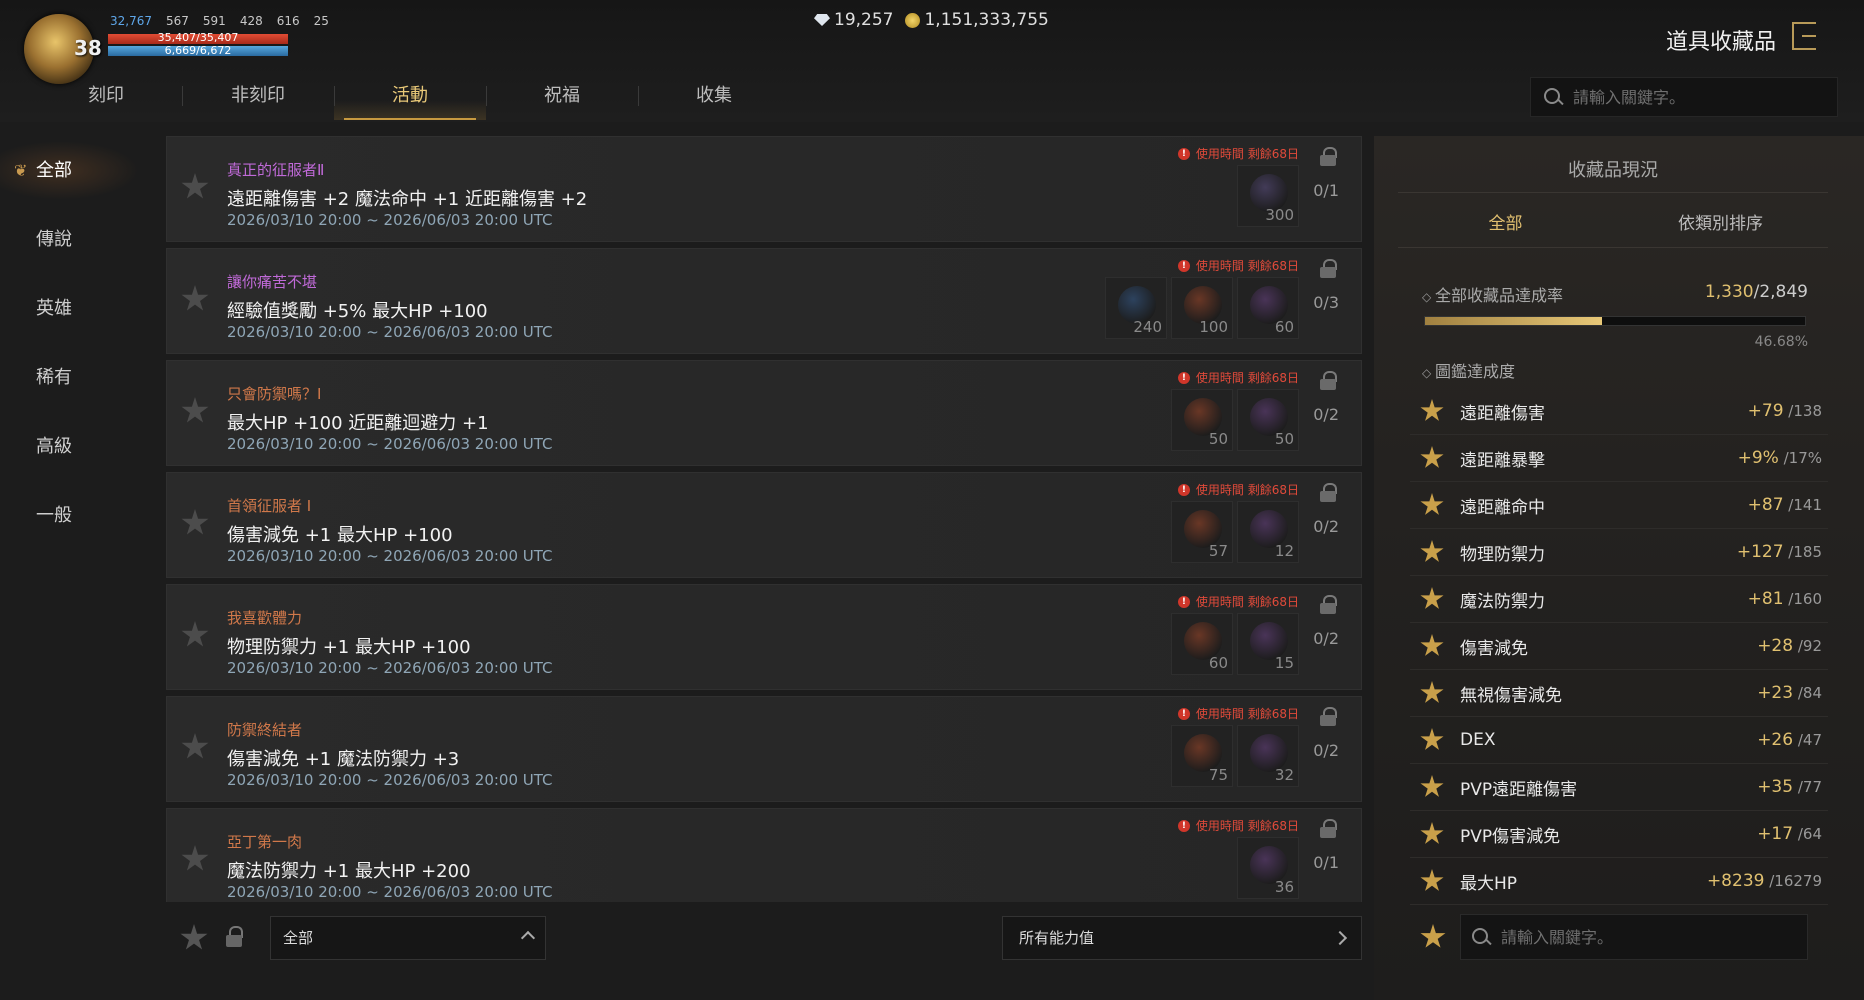 The width and height of the screenshot is (1864, 1000). I want to click on character-stats: 32,767 567 591 428 616 25, so click(219, 21).